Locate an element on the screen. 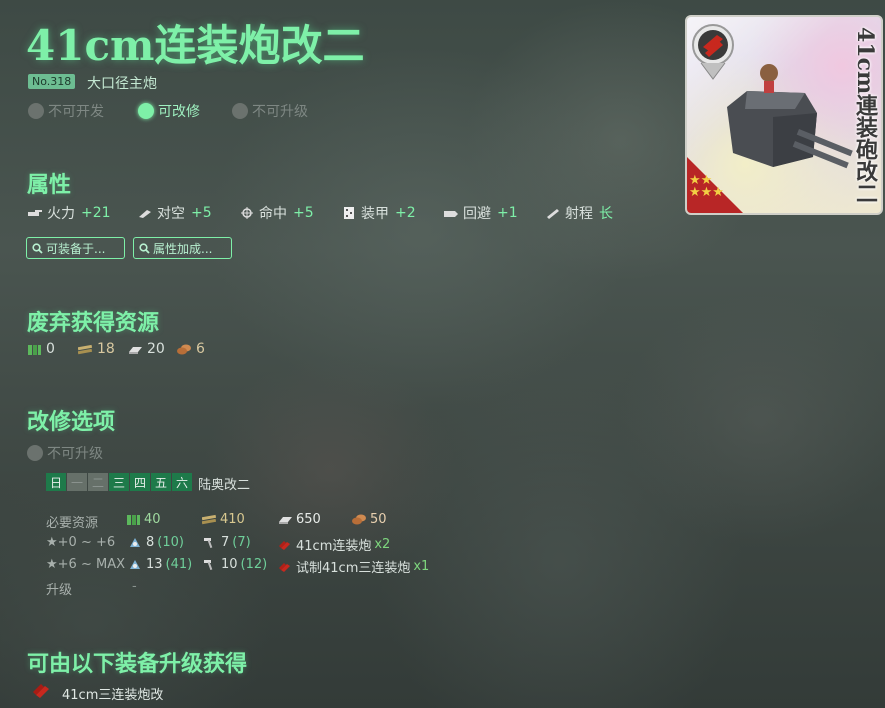 This screenshot has height=708, width=885. flag-improve-label: 可改修 is located at coordinates (179, 112).